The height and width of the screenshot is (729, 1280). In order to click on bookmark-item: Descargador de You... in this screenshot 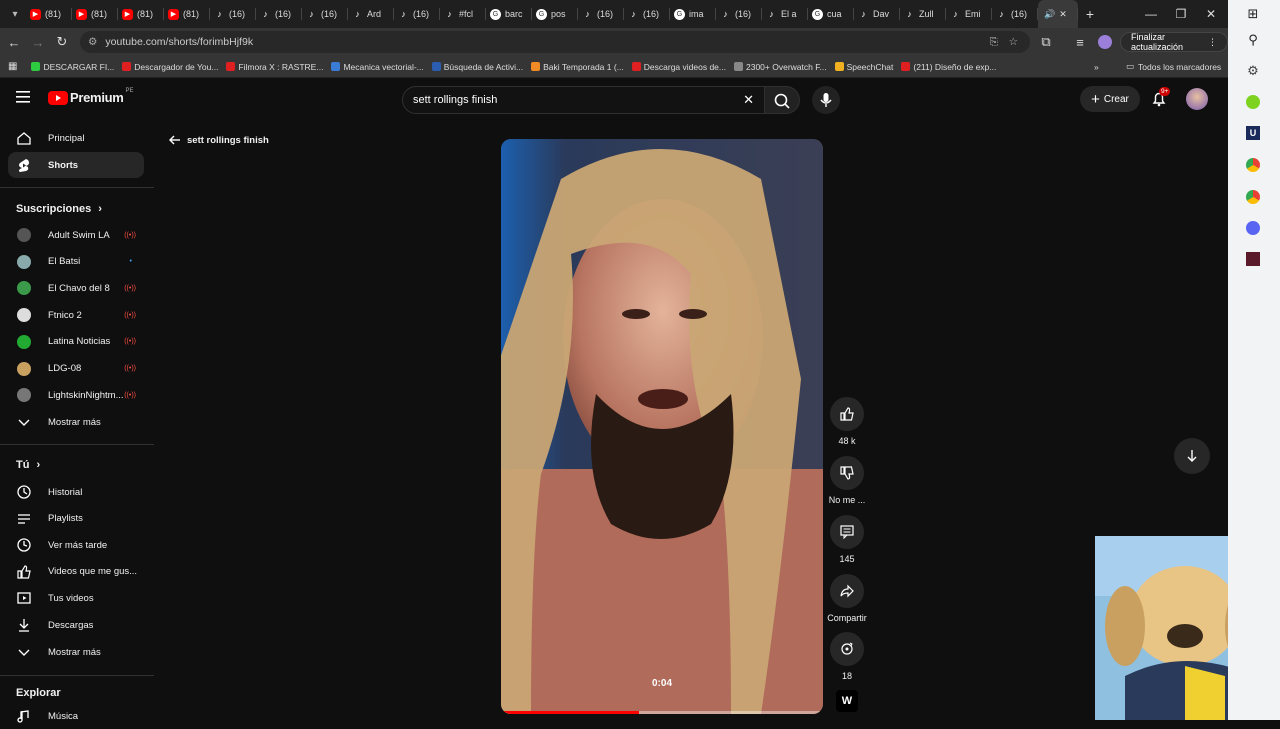, I will do `click(170, 67)`.